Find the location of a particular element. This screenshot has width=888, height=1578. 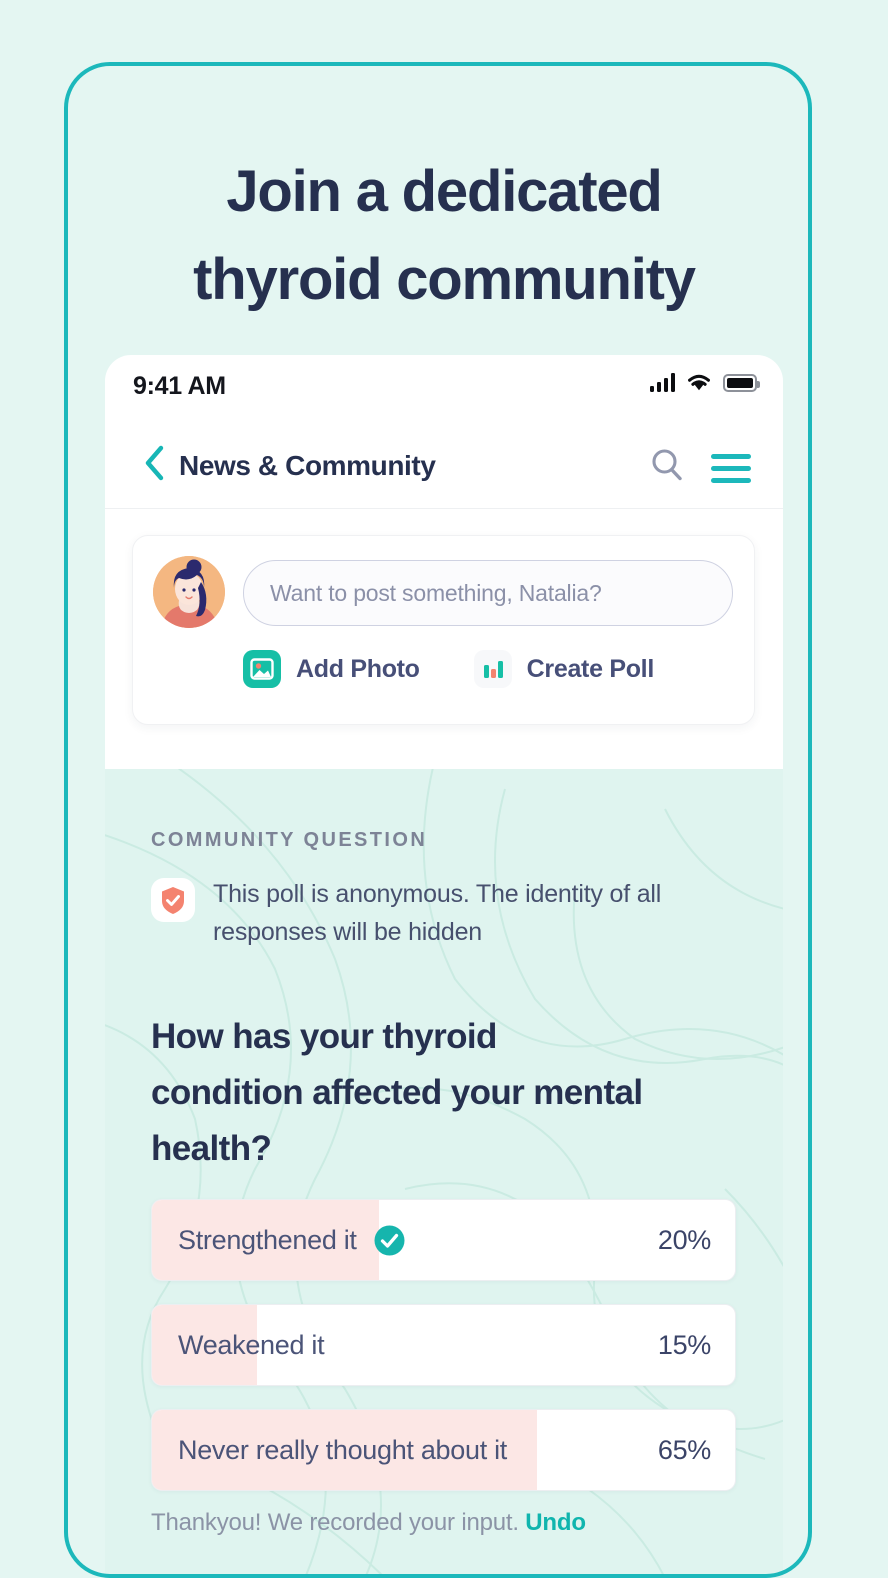

poll-option-row: Never really thought about it 65% is located at coordinates (443, 1450).